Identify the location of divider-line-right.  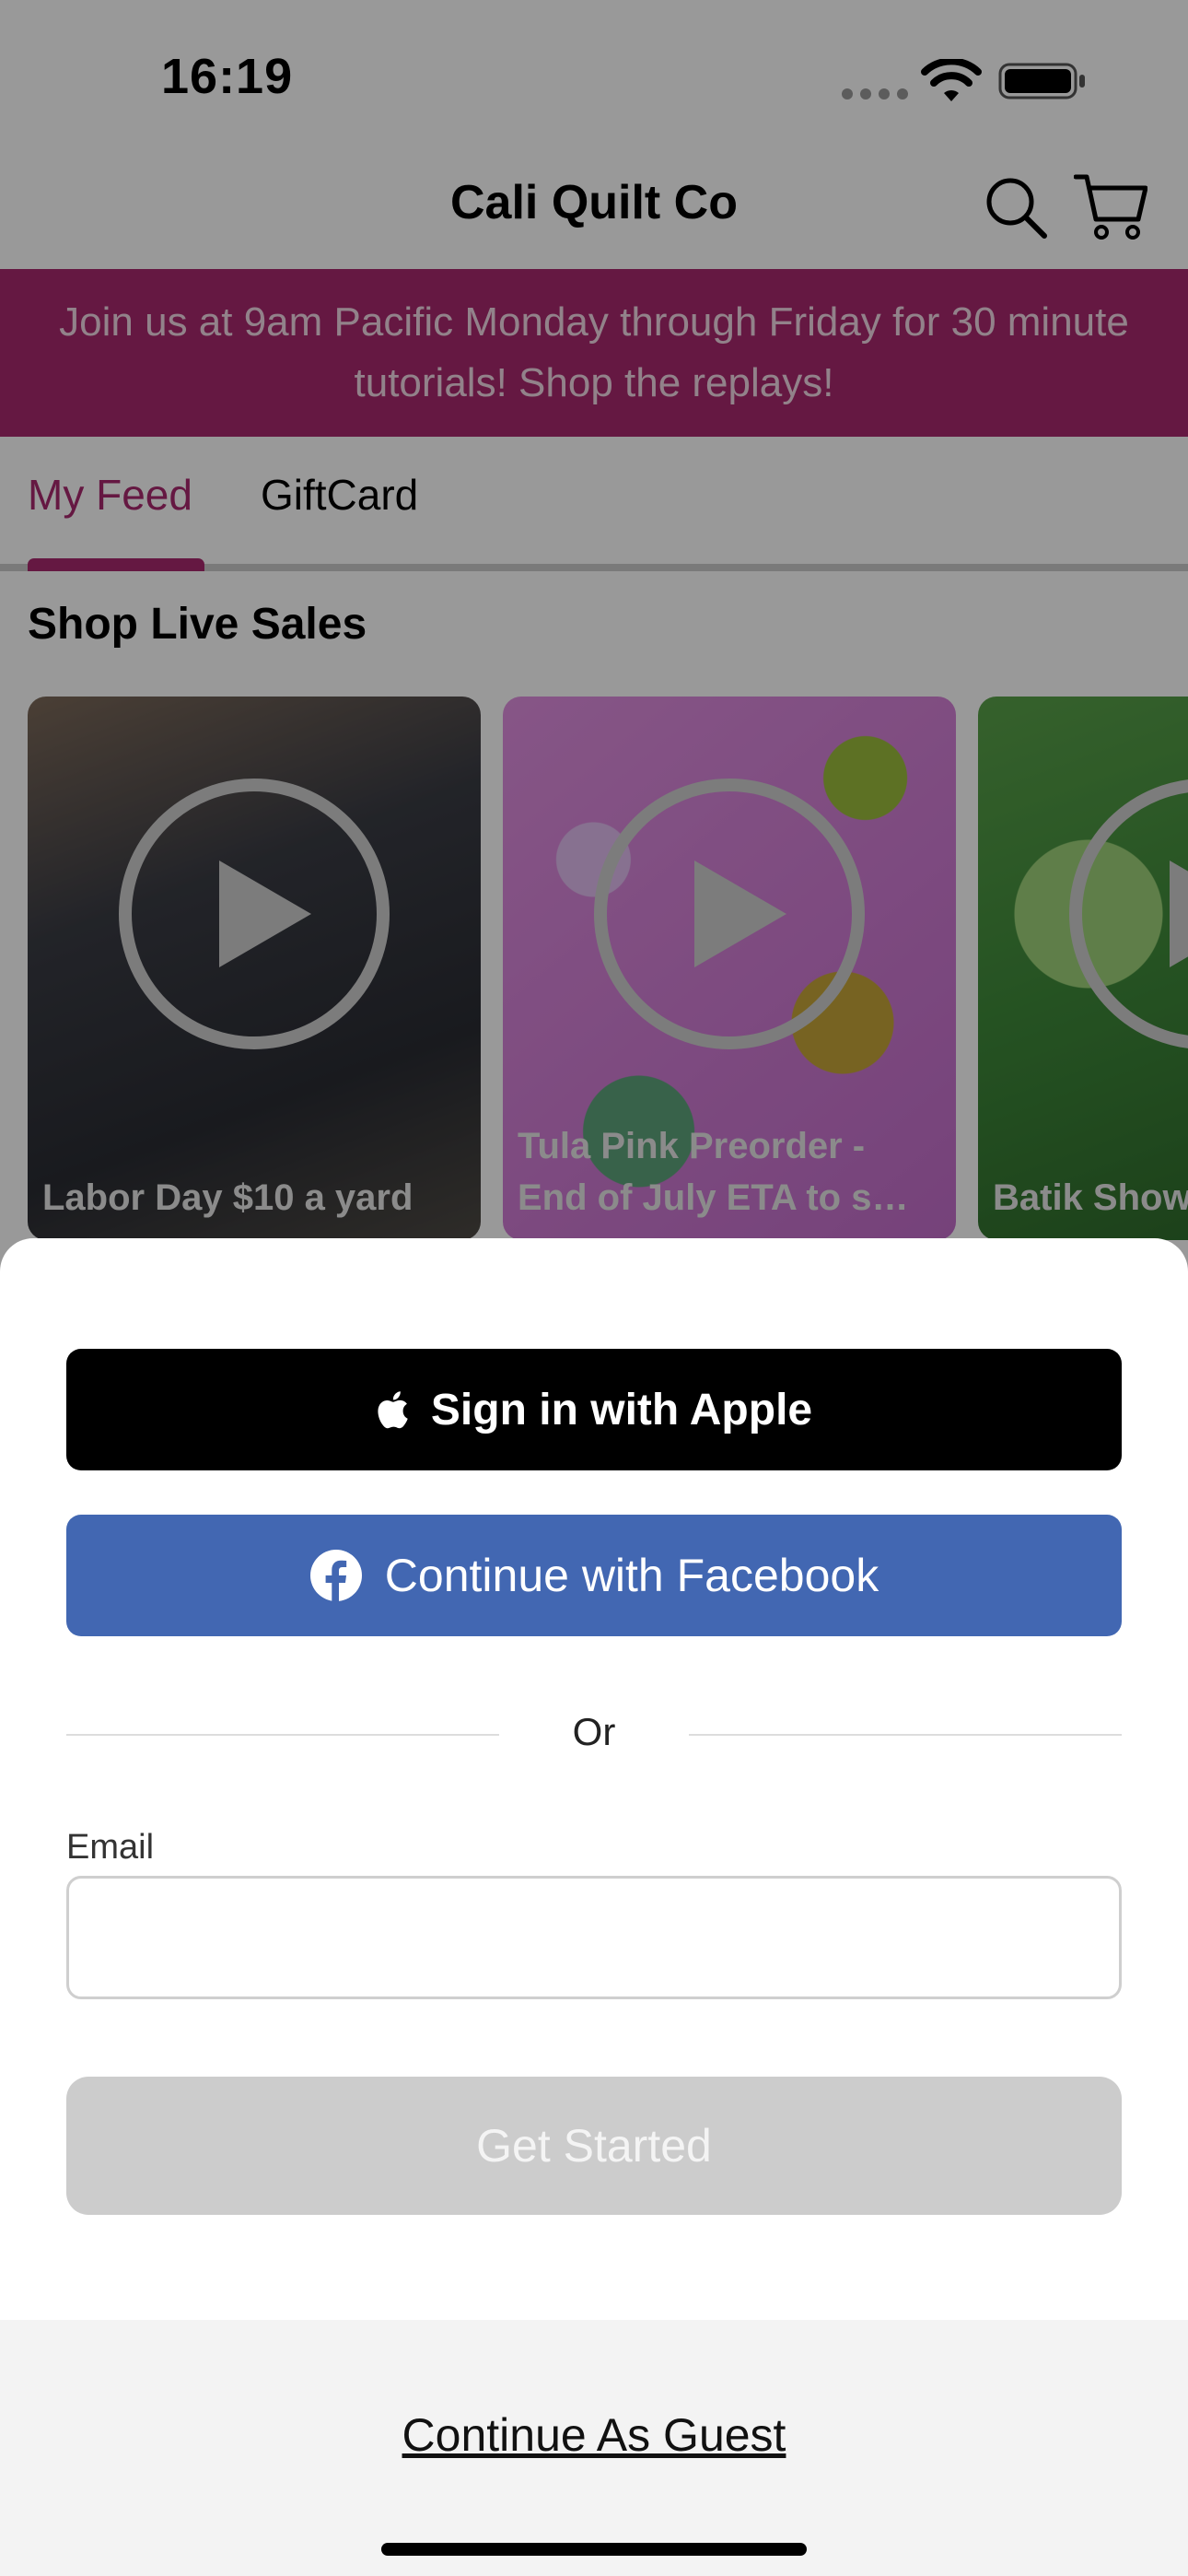
(905, 1735).